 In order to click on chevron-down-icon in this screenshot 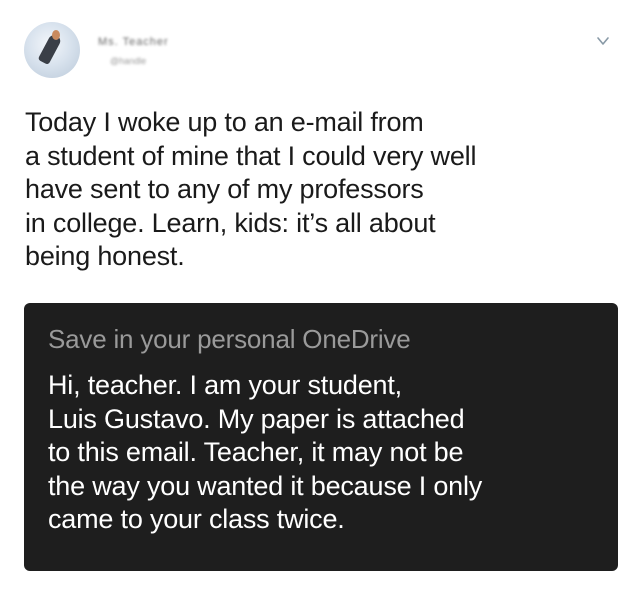, I will do `click(603, 41)`.